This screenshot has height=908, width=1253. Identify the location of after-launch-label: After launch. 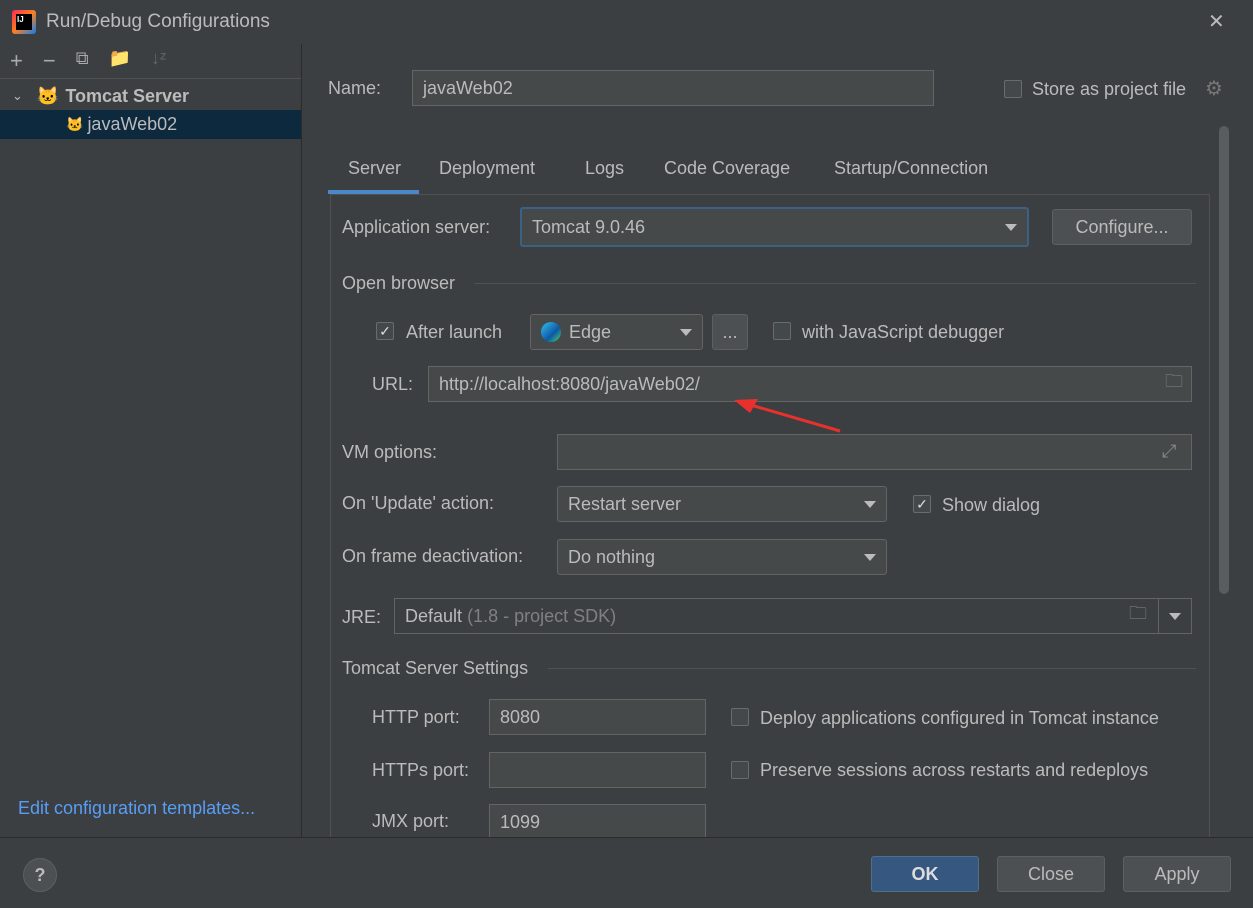
(454, 332).